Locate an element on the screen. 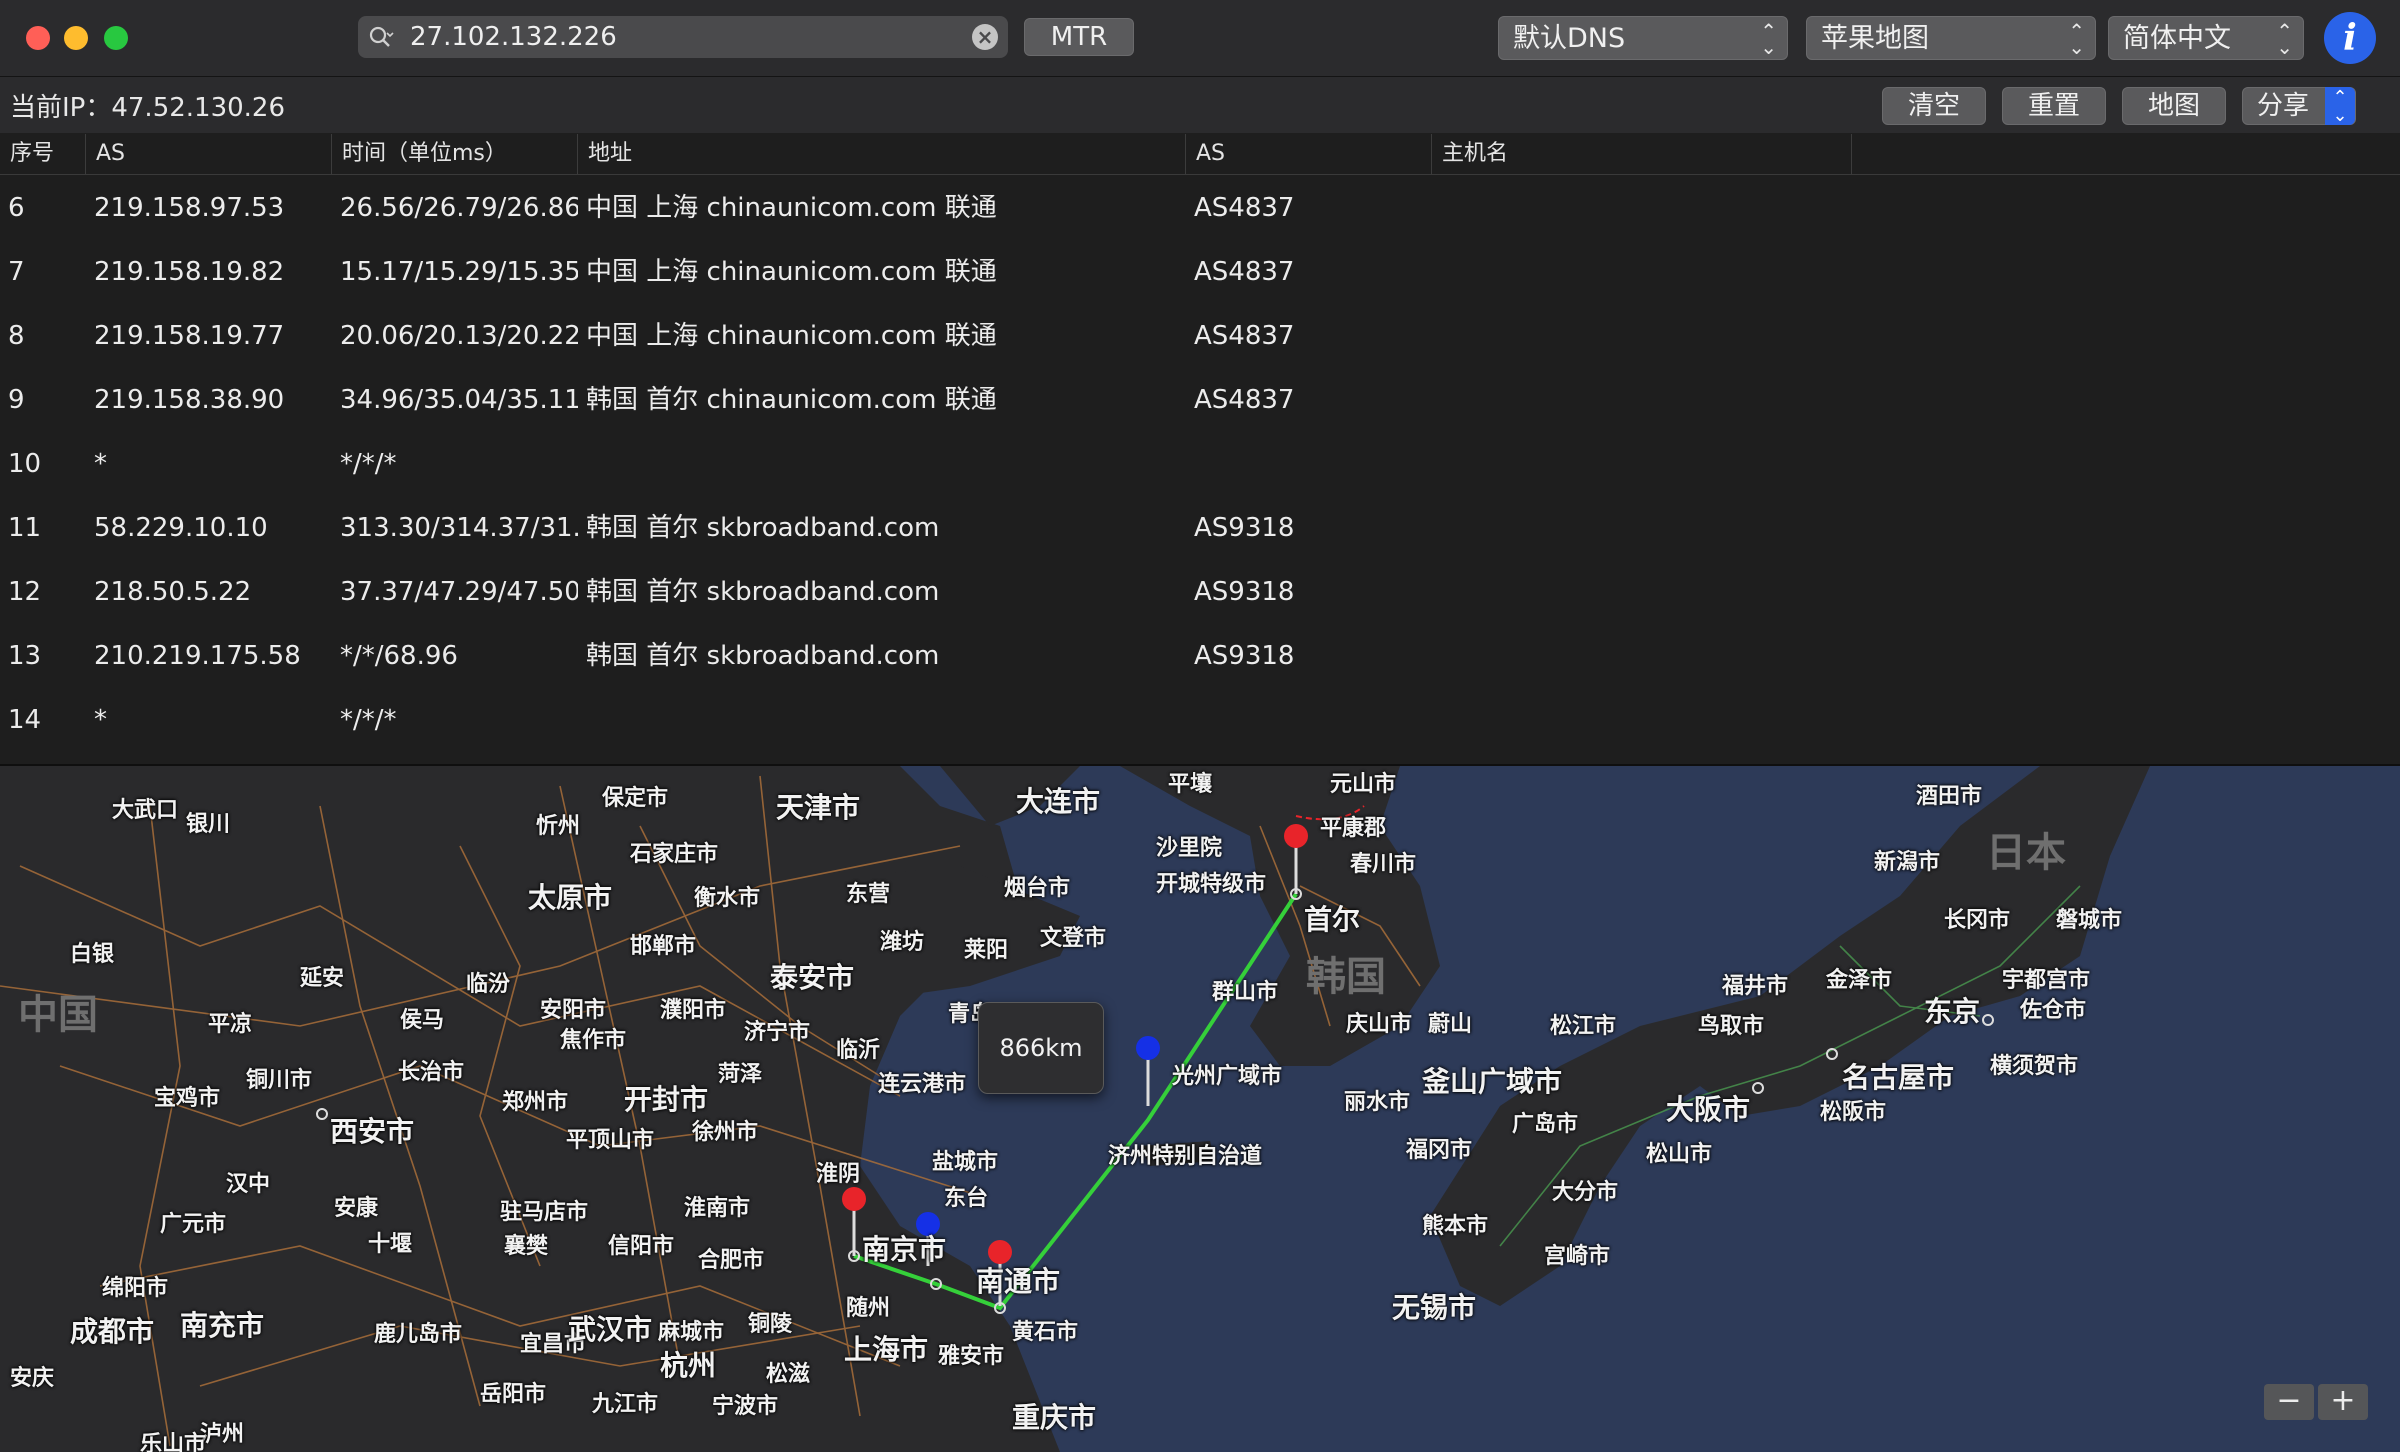  info-icon: i is located at coordinates (2350, 38).